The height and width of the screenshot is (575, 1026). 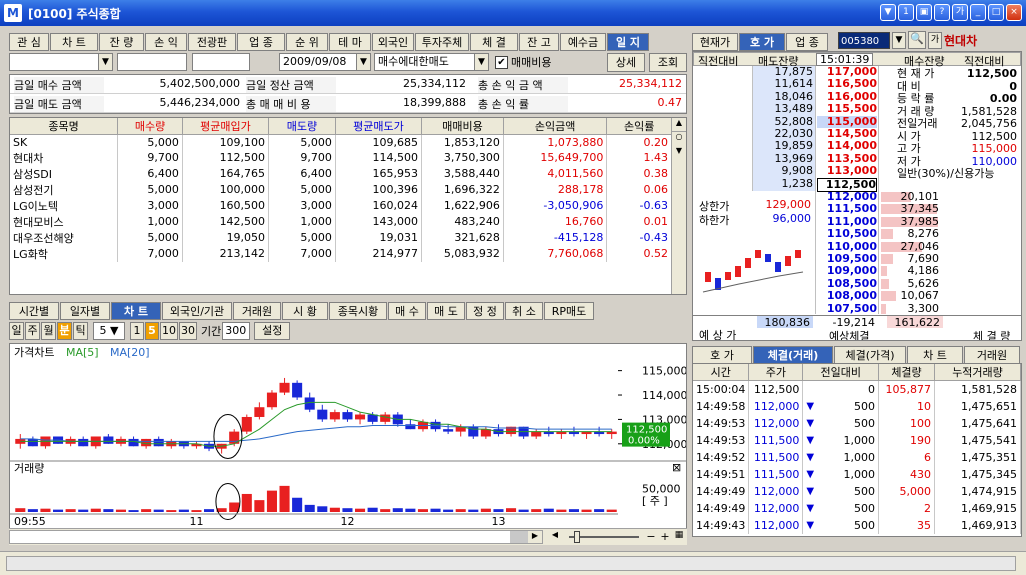 What do you see at coordinates (569, 311) in the screenshot?
I see `bottom-tabs-11: RP매도` at bounding box center [569, 311].